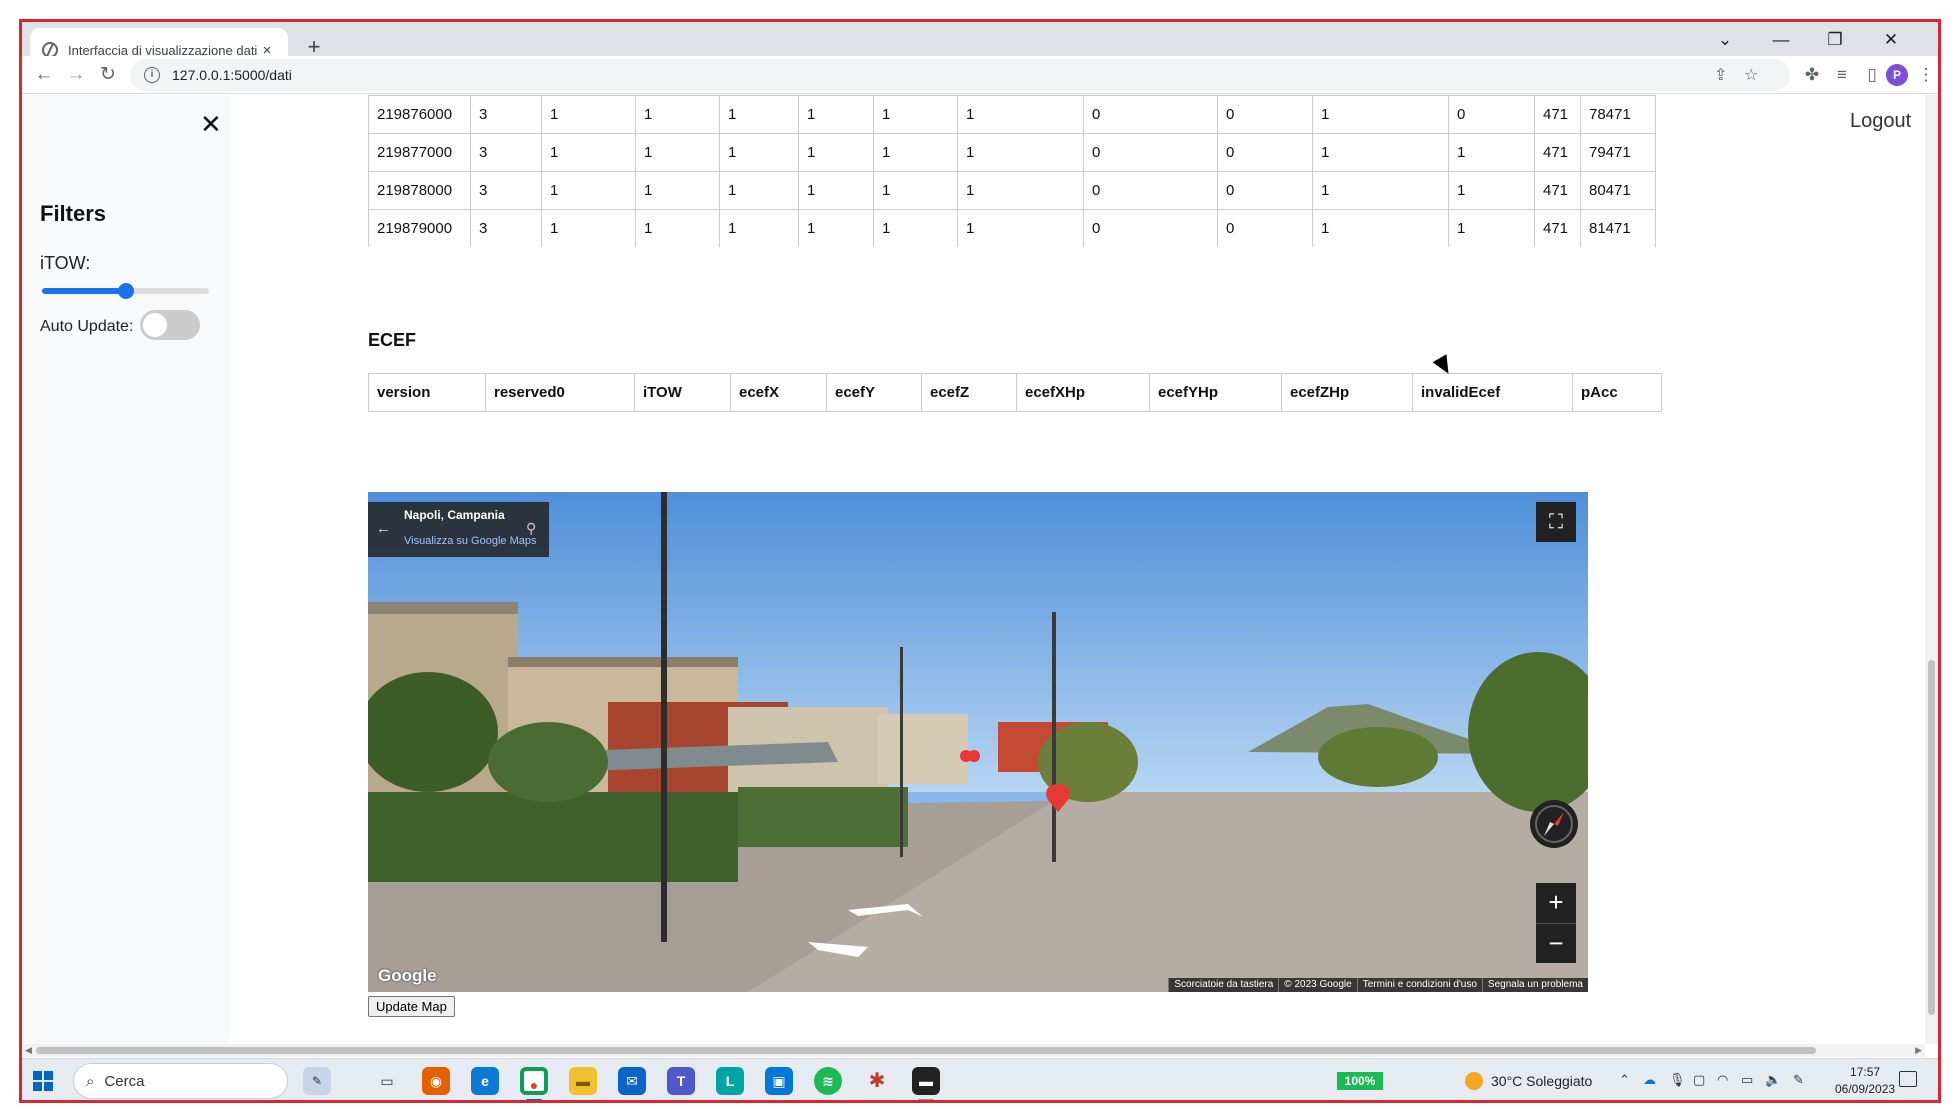  What do you see at coordinates (1720, 75) in the screenshot?
I see `share-icon: ⇪` at bounding box center [1720, 75].